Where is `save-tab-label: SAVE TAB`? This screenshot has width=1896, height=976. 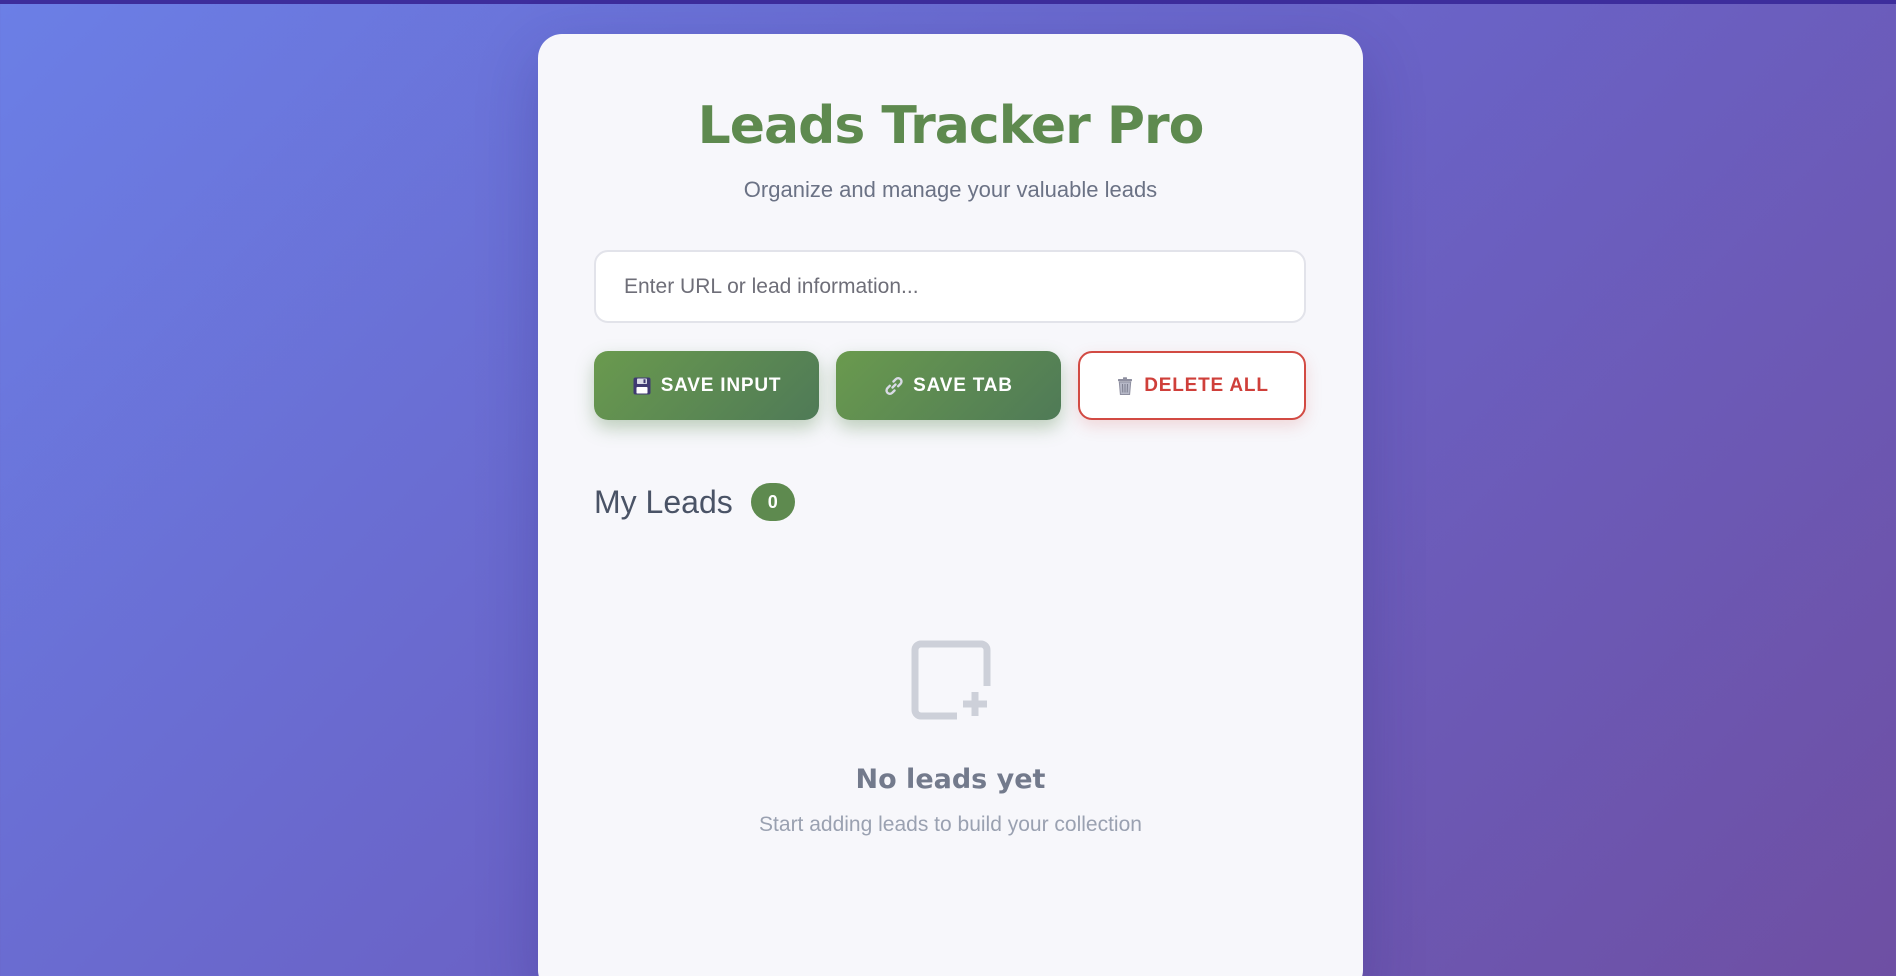 save-tab-label: SAVE TAB is located at coordinates (963, 385).